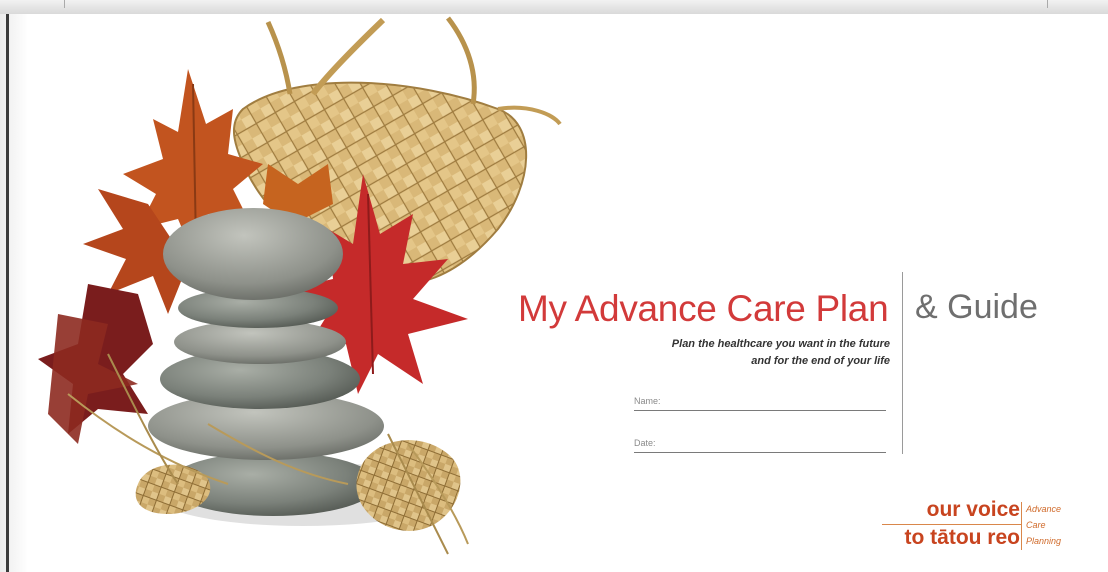  Describe the element at coordinates (902, 363) in the screenshot. I see `title-divider` at that location.